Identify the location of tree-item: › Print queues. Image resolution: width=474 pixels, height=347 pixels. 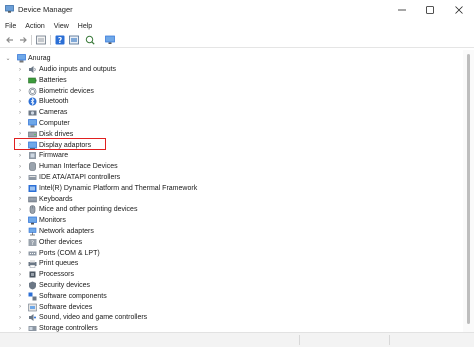
(231, 263).